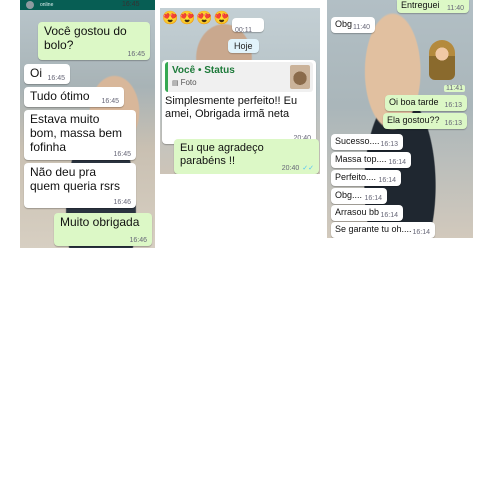 The width and height of the screenshot is (480, 480). What do you see at coordinates (188, 82) in the screenshot?
I see `quoted-status-type-label: Foto` at bounding box center [188, 82].